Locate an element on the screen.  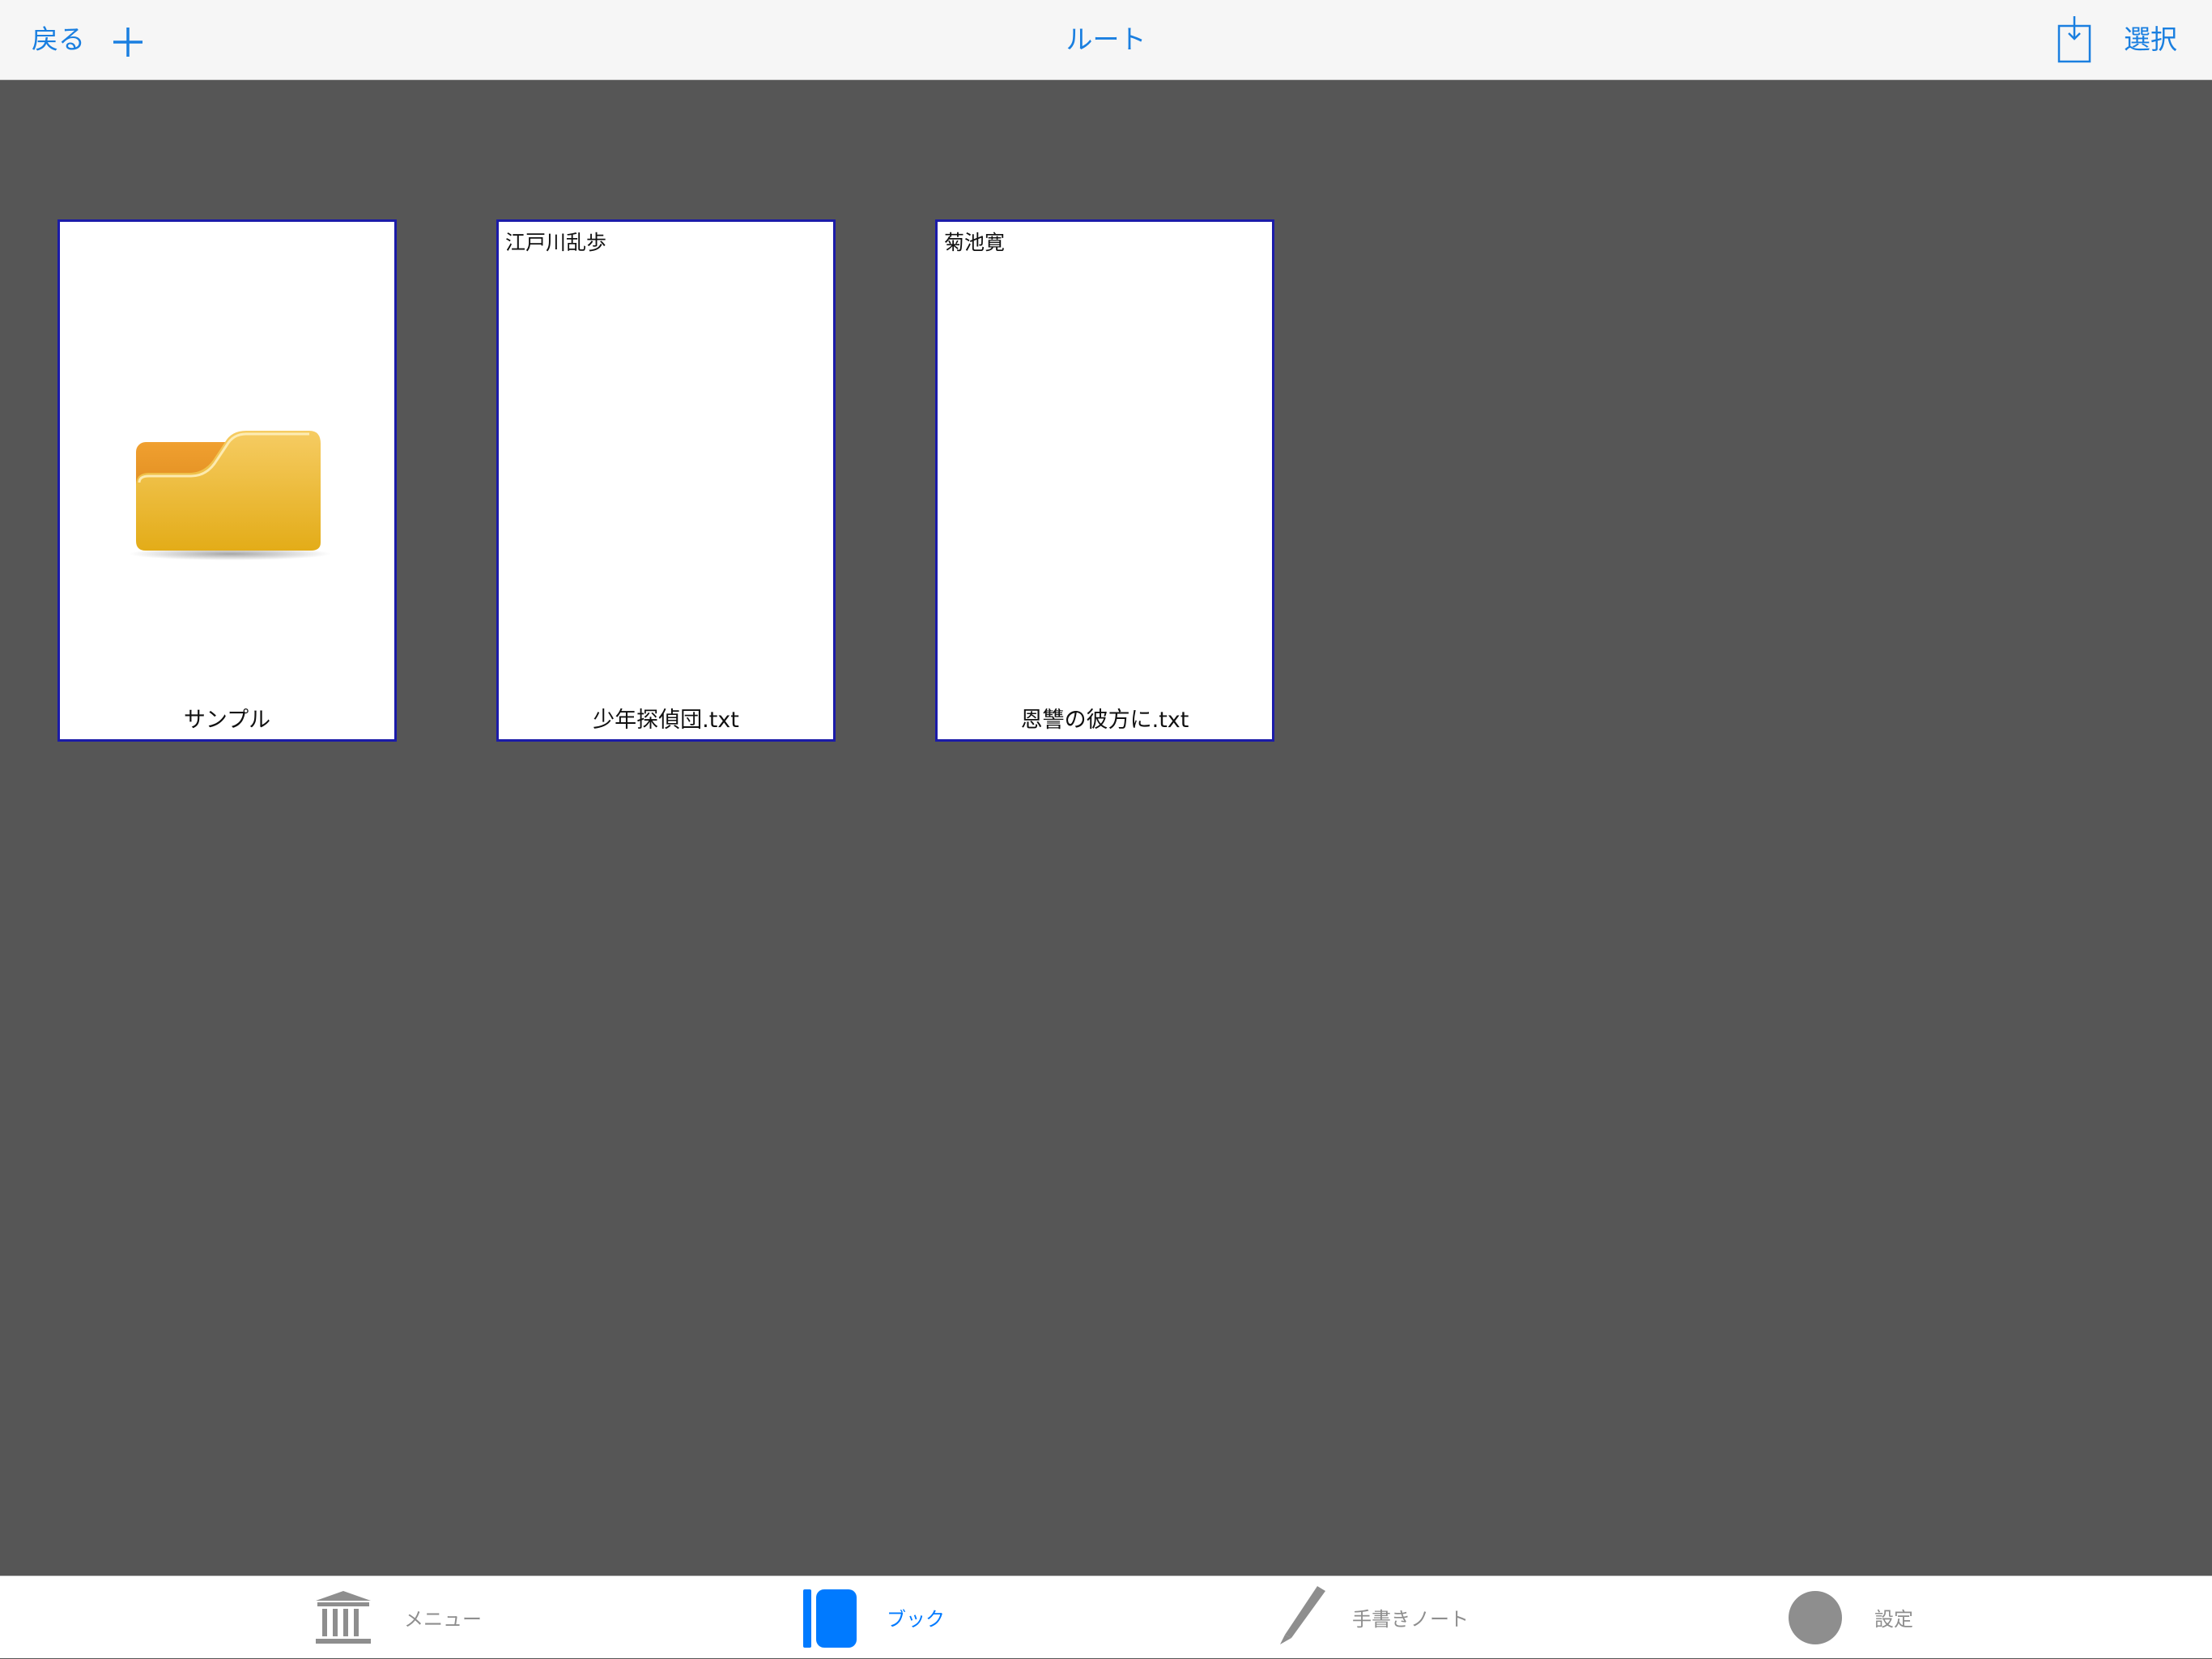
tab-label: ブック is located at coordinates (916, 1620).